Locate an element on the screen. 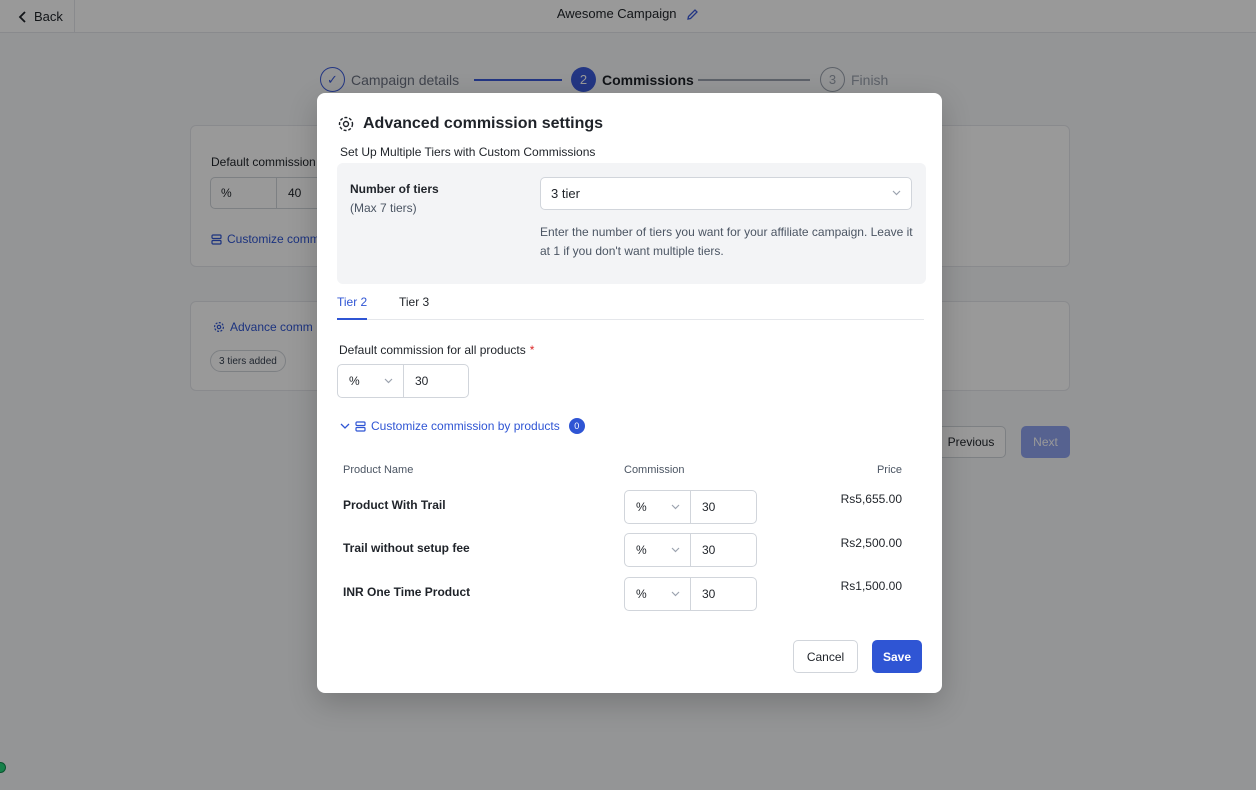  sliders-icon is located at coordinates (360, 426).